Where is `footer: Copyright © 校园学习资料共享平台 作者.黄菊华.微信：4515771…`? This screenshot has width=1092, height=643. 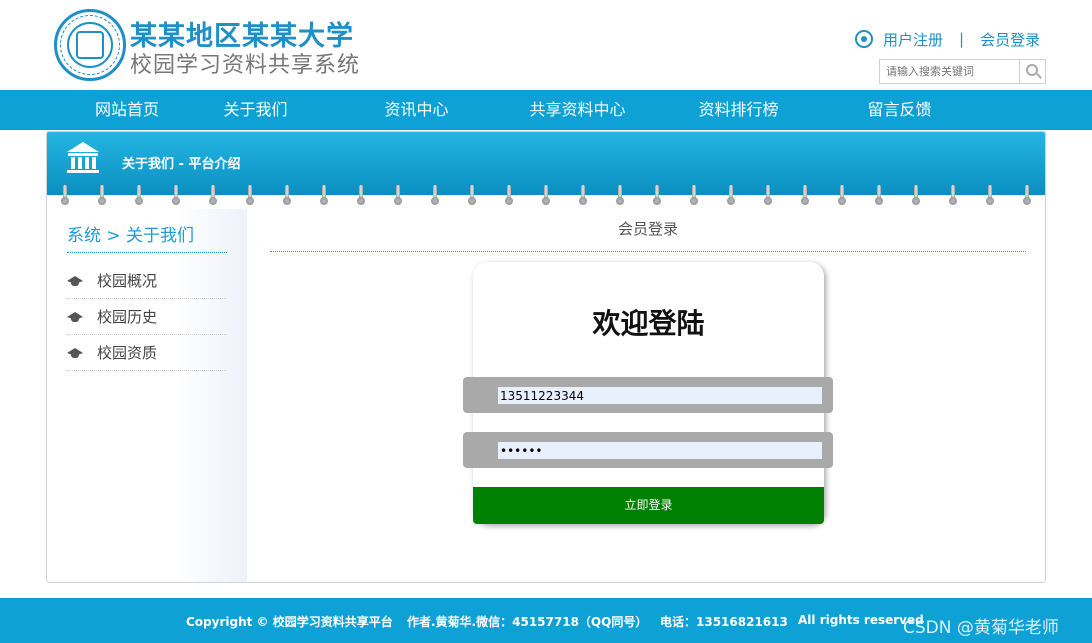 footer: Copyright © 校园学习资料共享平台 作者.黄菊华.微信：4515771… is located at coordinates (546, 620).